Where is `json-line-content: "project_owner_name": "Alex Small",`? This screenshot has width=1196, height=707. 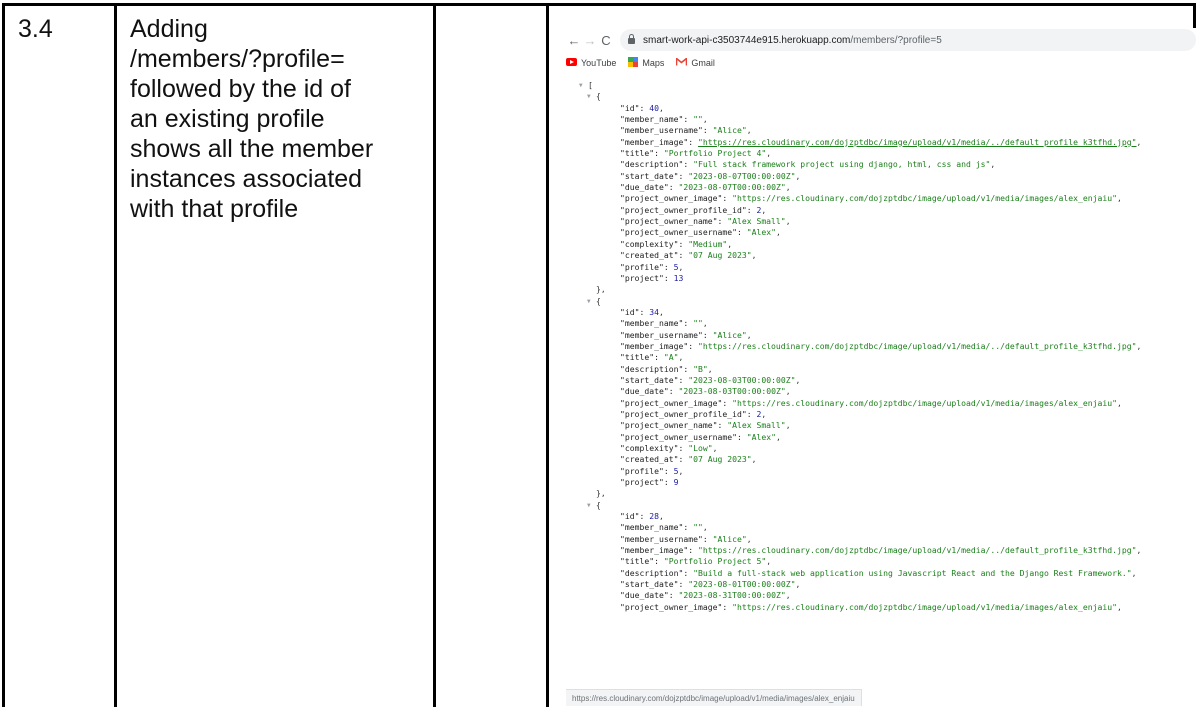
json-line-content: "project_owner_name": "Alex Small", is located at coordinates (705, 425).